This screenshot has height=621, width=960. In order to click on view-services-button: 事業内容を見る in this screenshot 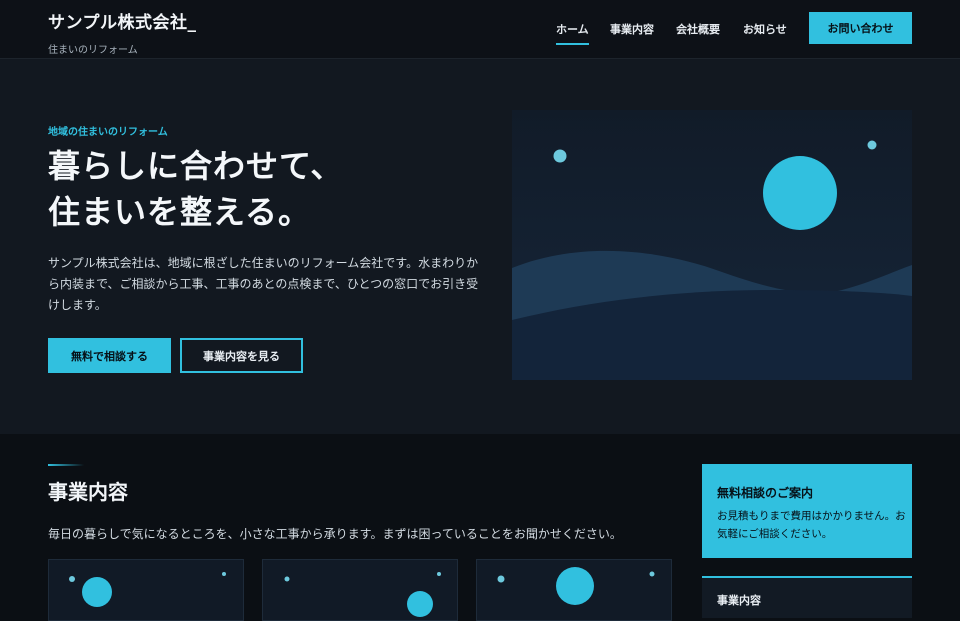, I will do `click(241, 355)`.